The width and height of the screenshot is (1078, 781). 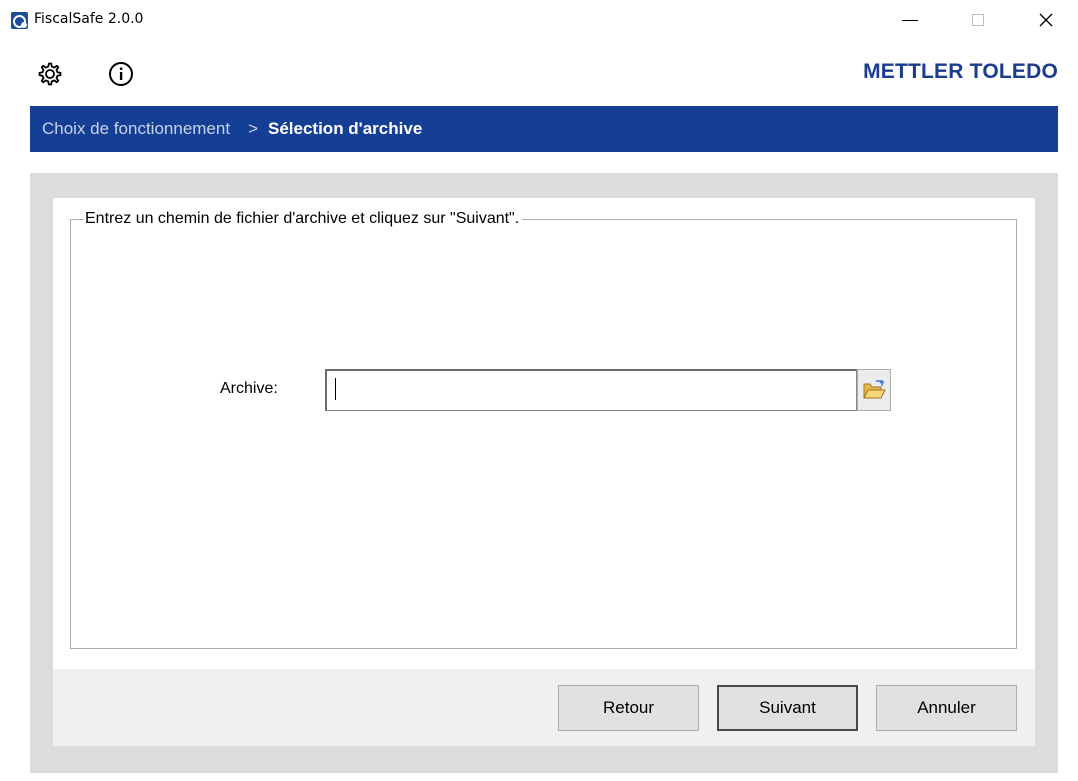 I want to click on maximize-button, so click(x=978, y=20).